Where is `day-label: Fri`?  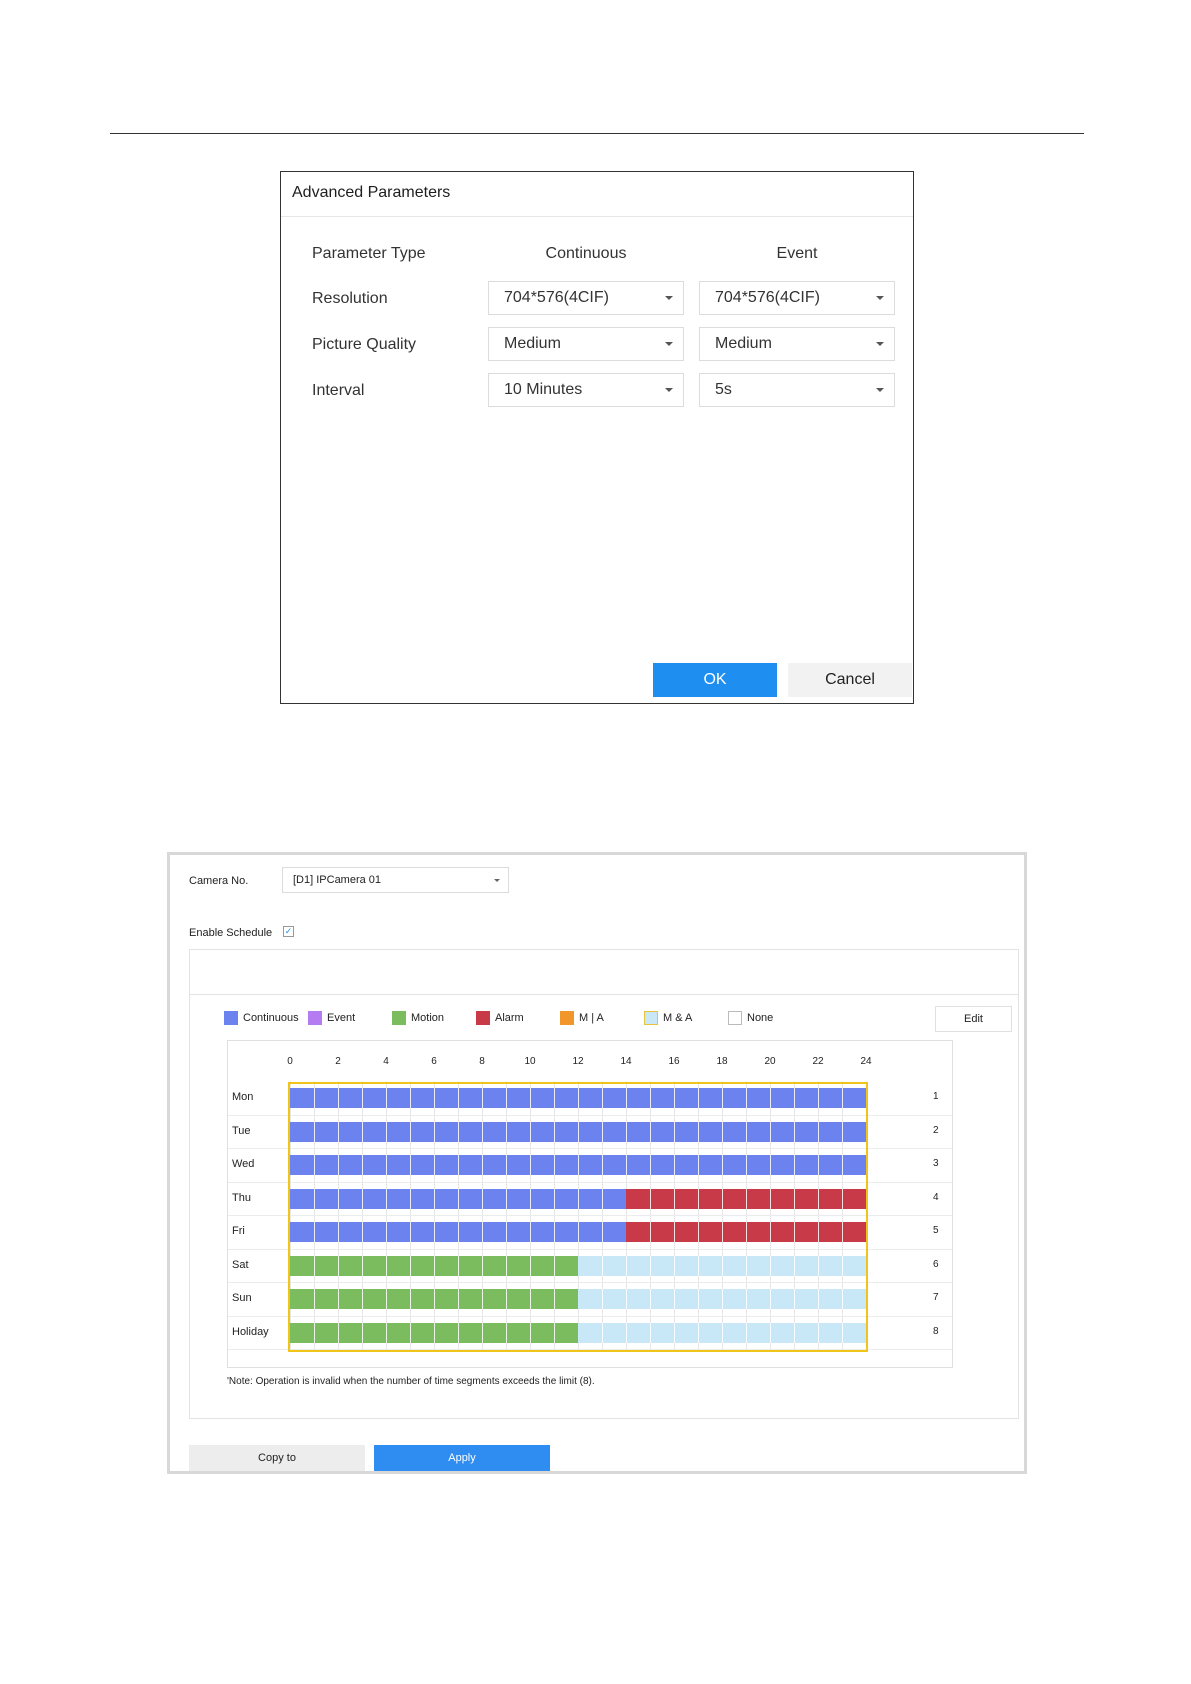
day-label: Fri is located at coordinates (238, 1231).